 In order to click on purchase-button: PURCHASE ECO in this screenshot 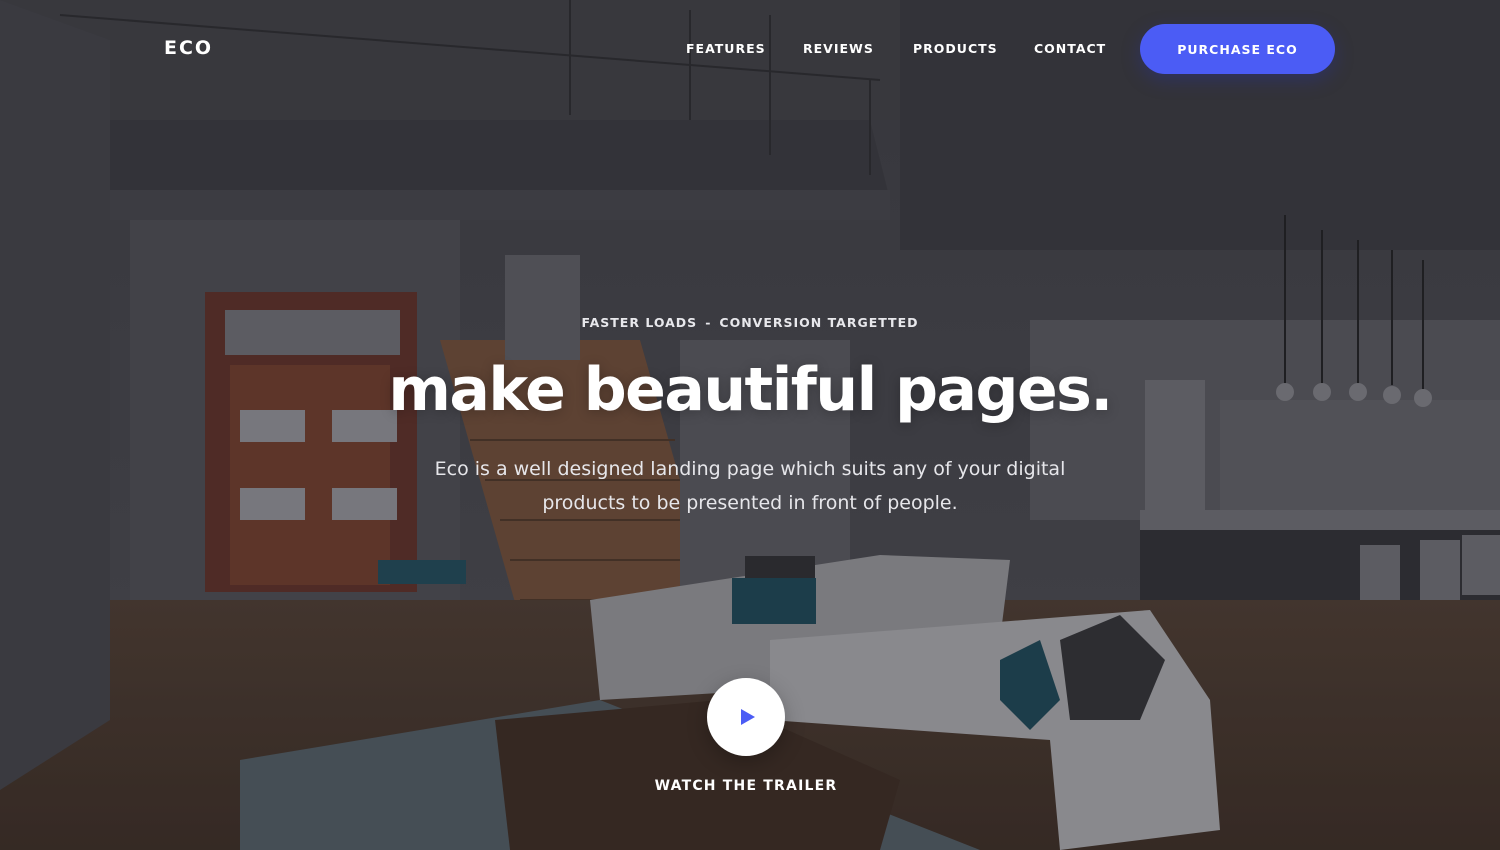, I will do `click(1237, 49)`.